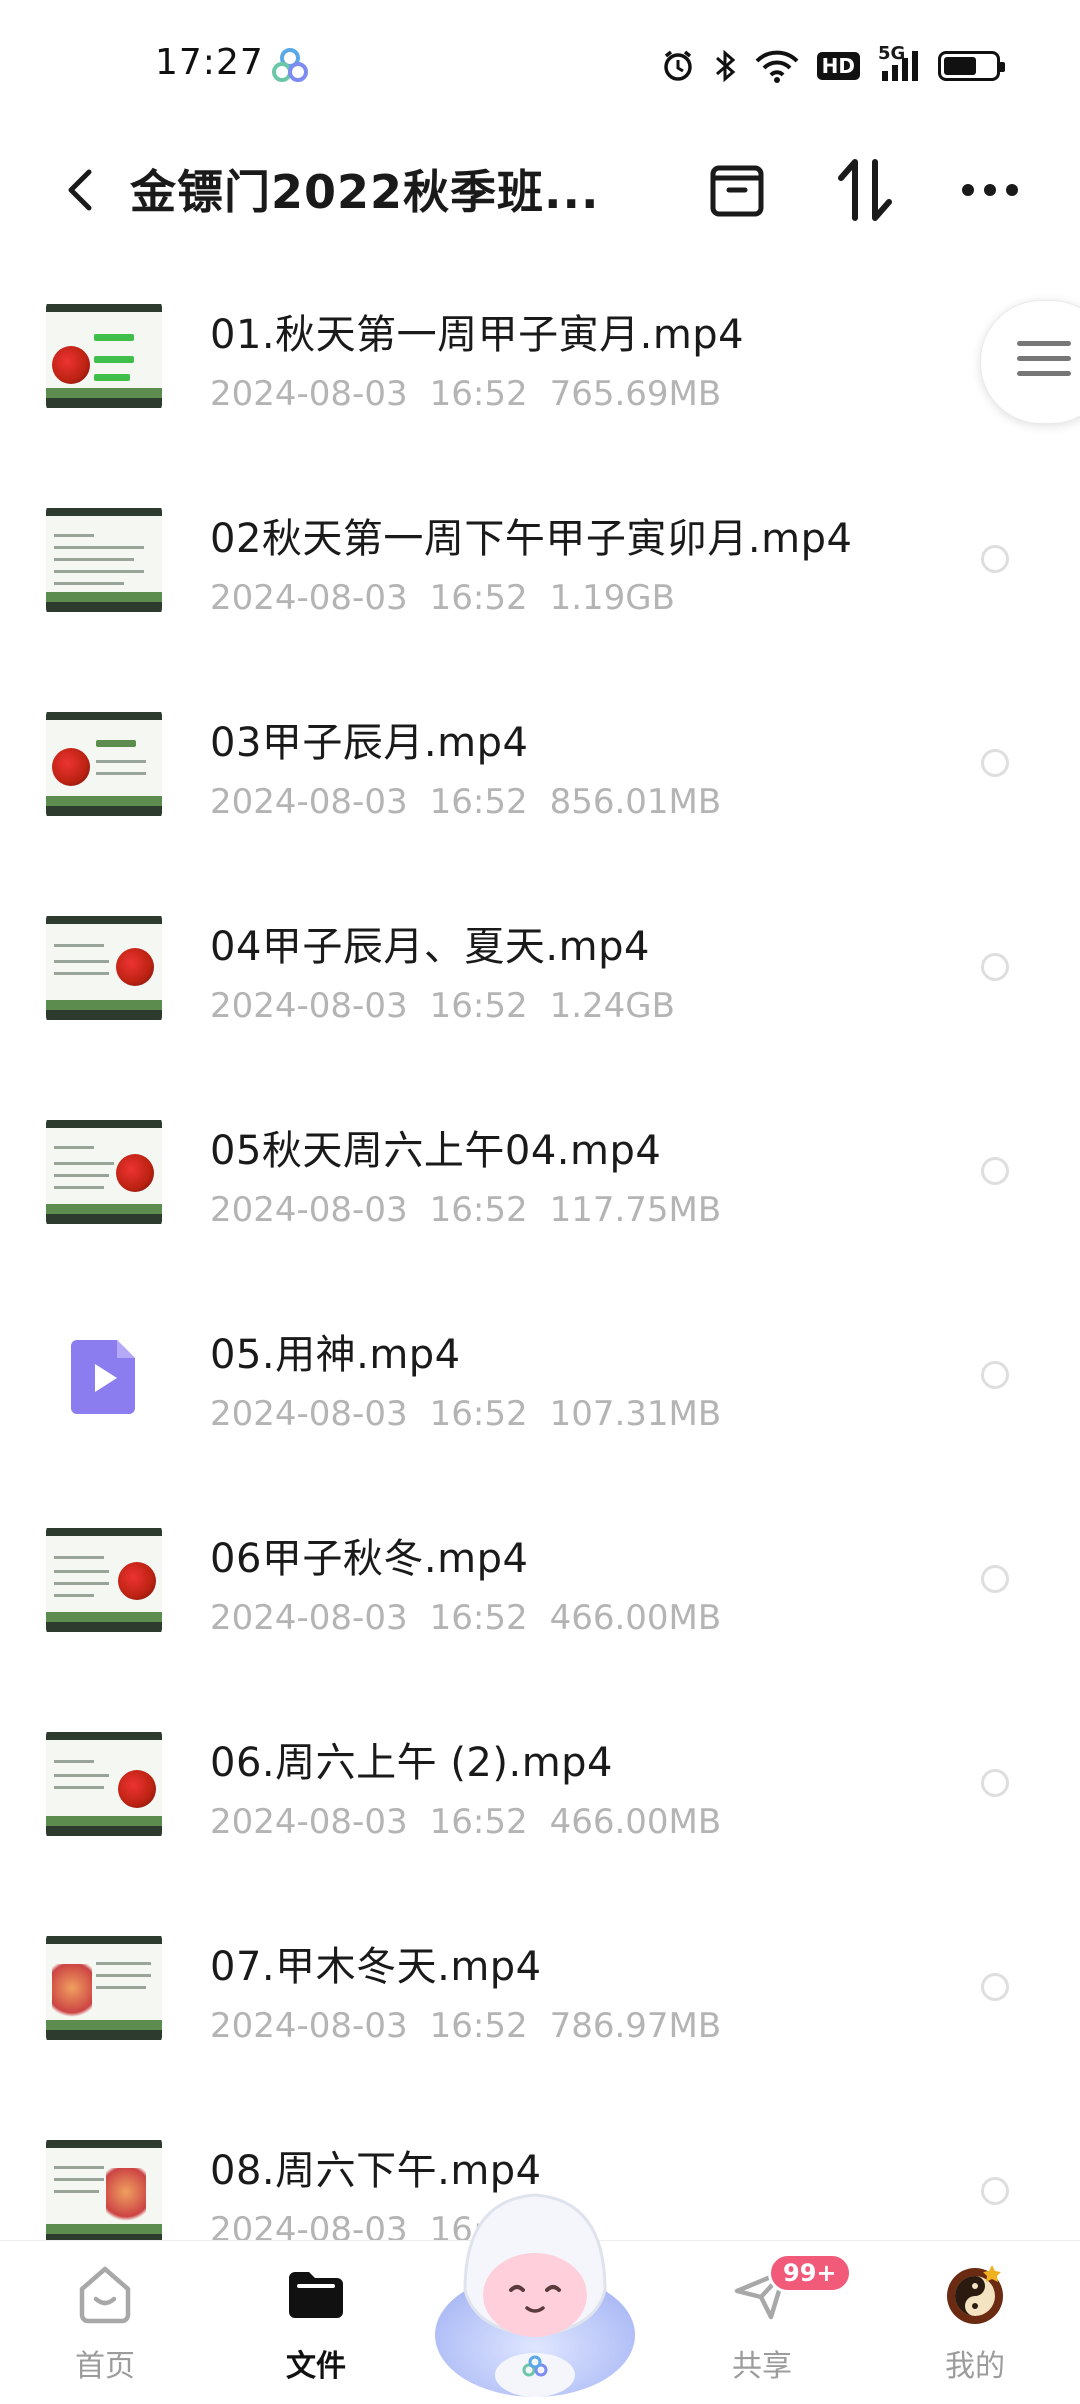 The image size is (1080, 2404). I want to click on file-row: 06甲子秋冬.mp4 2024-08-03 16:52 466.00MB, so click(540, 1576).